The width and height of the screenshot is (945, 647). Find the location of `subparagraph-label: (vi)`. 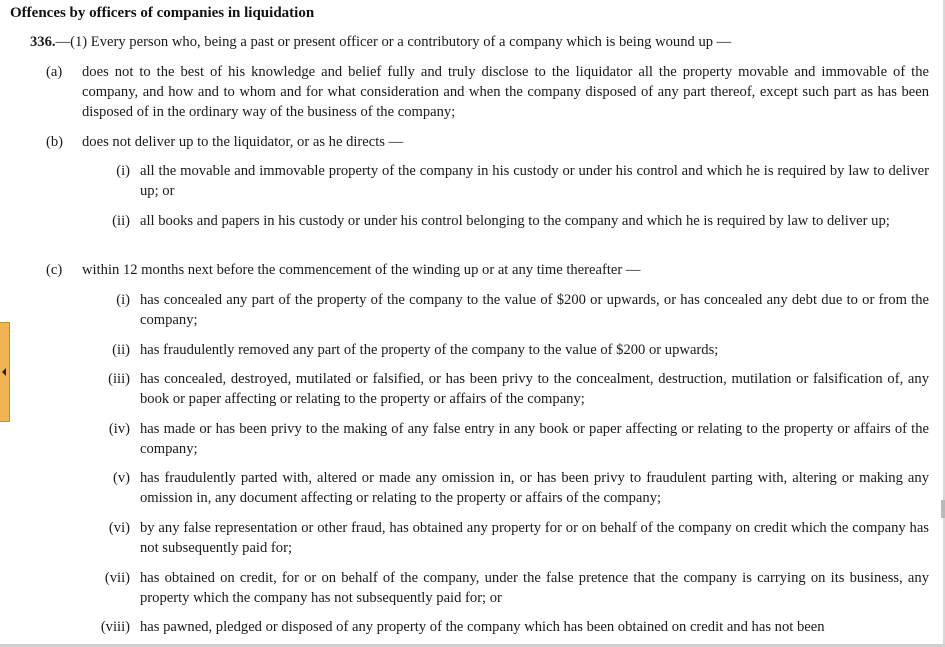

subparagraph-label: (vi) is located at coordinates (119, 528).